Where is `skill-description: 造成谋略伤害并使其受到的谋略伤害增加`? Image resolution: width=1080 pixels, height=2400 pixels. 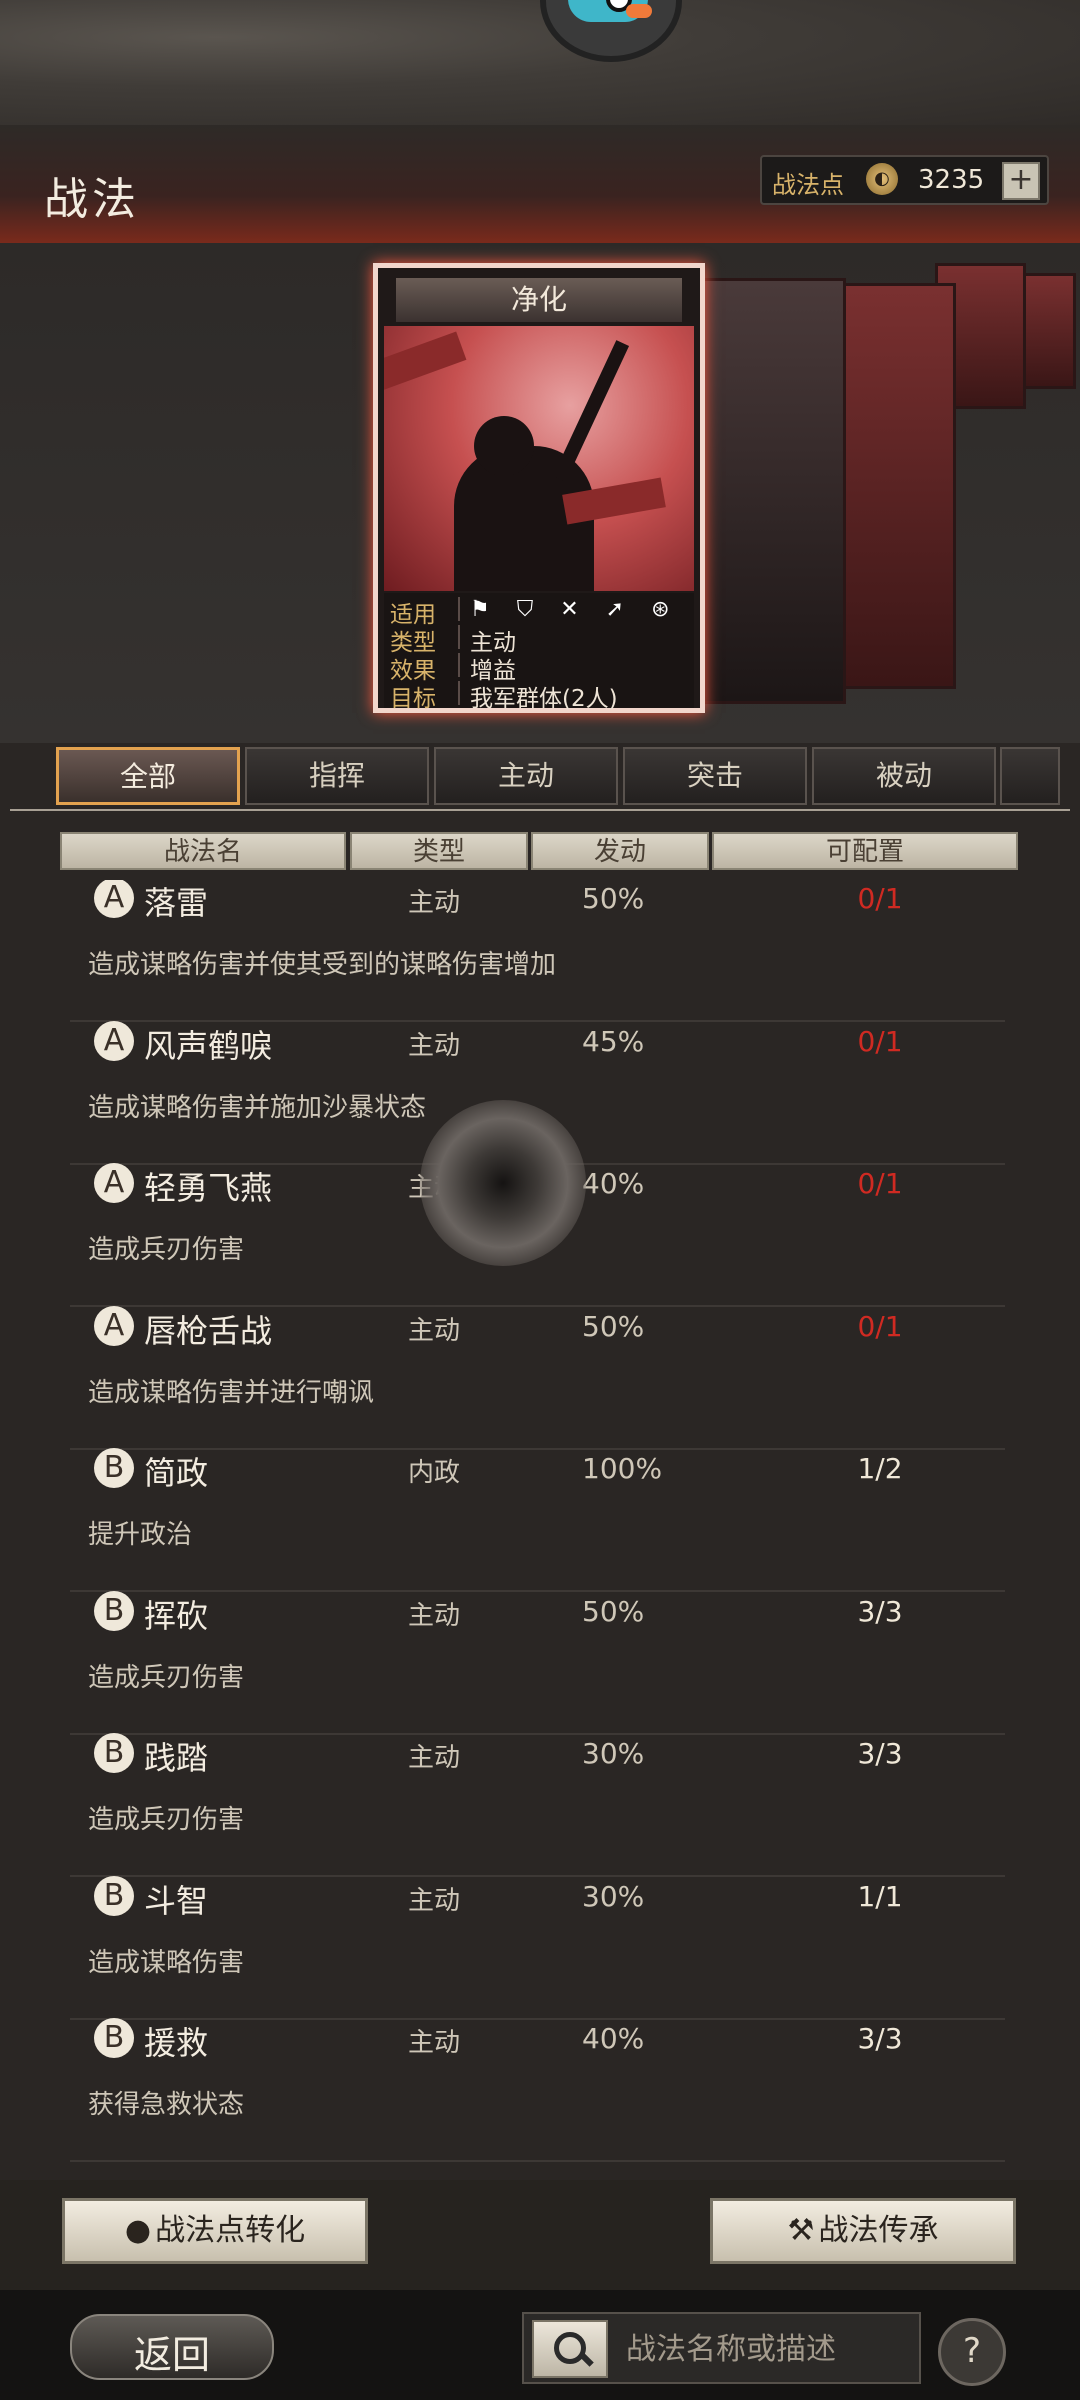 skill-description: 造成谋略伤害并使其受到的谋略伤害增加 is located at coordinates (322, 965).